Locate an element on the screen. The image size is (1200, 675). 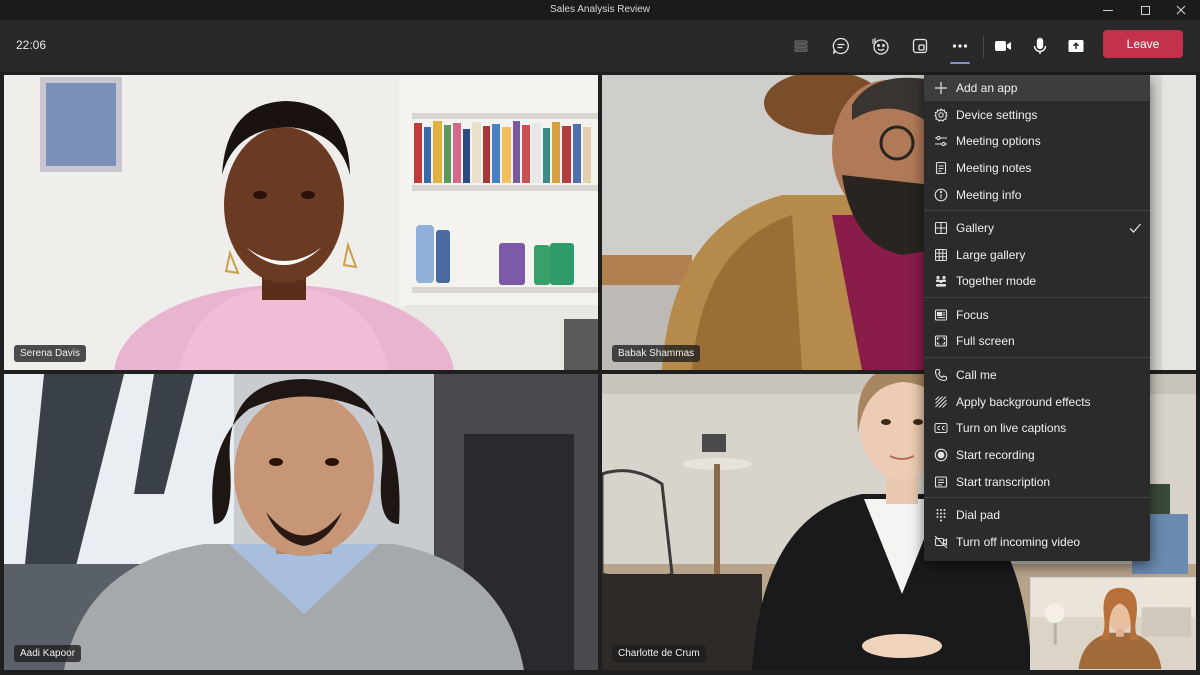
maximize-button is located at coordinates (1145, 10).